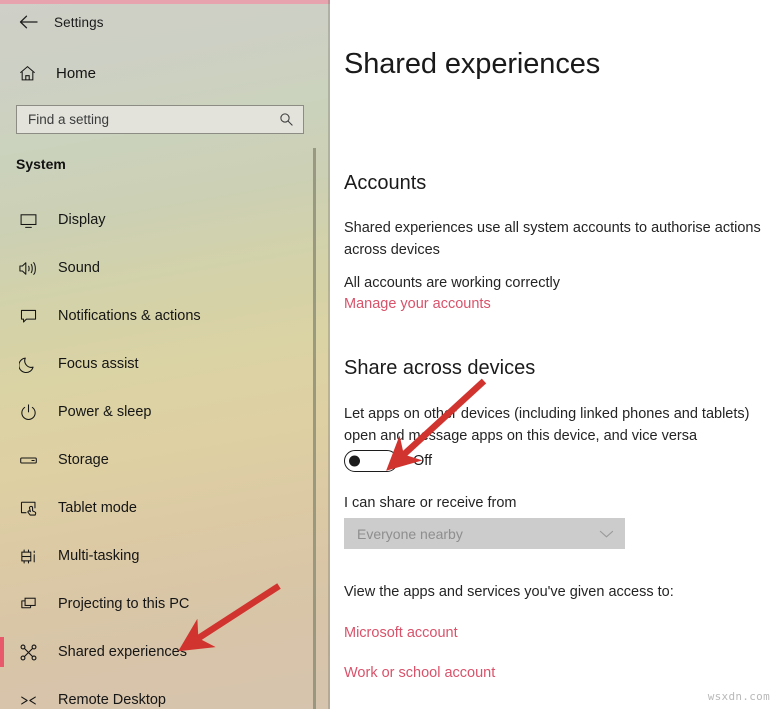 The width and height of the screenshot is (778, 709). What do you see at coordinates (28, 698) in the screenshot?
I see `remote-desktop-icon` at bounding box center [28, 698].